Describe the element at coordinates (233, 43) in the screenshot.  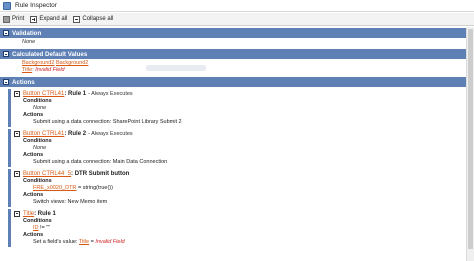
I see `validation-body: None` at that location.